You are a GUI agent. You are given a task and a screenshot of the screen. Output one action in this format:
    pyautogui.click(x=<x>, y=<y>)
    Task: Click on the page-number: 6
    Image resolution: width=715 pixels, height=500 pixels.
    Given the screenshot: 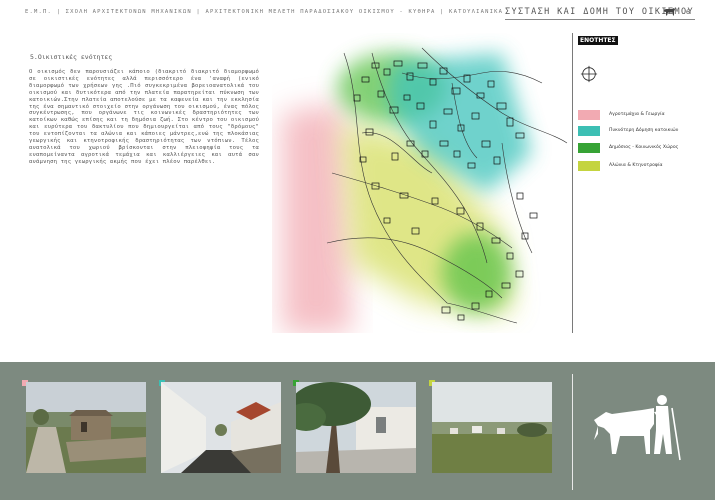 What is the action you would take?
    pyautogui.click(x=688, y=12)
    